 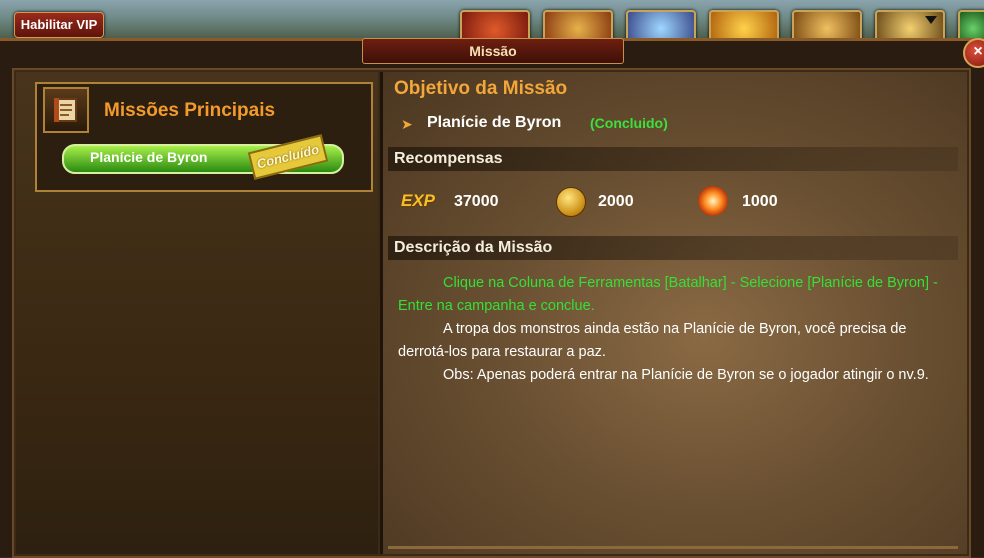 What do you see at coordinates (66, 110) in the screenshot?
I see `quest-book-icon` at bounding box center [66, 110].